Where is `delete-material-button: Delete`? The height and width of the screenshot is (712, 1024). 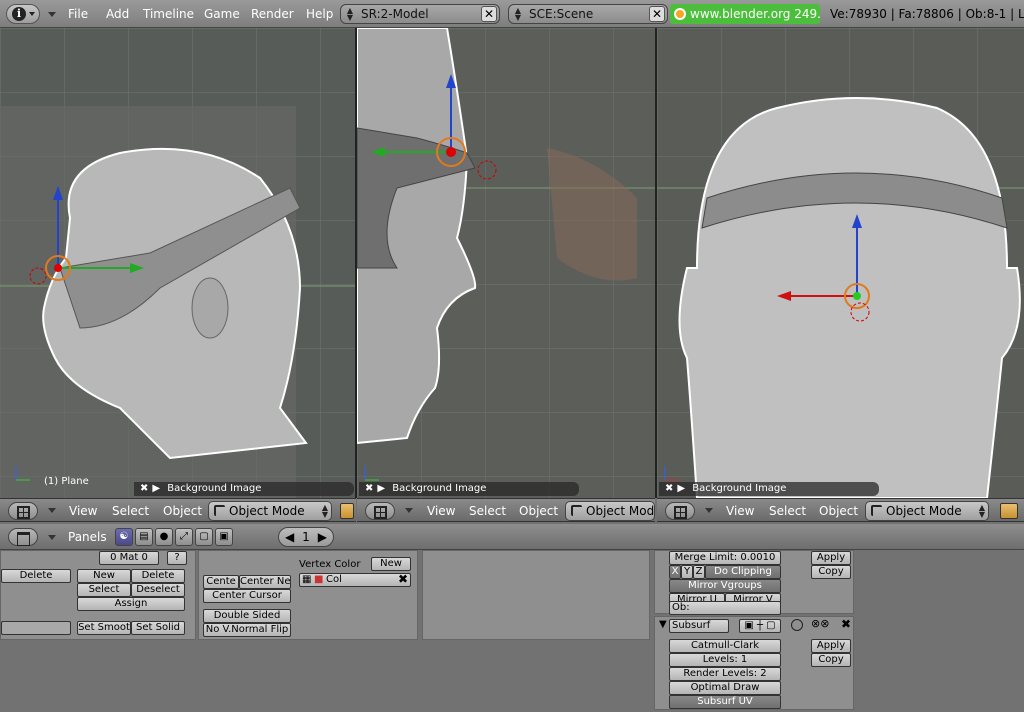
delete-material-button: Delete is located at coordinates (158, 576).